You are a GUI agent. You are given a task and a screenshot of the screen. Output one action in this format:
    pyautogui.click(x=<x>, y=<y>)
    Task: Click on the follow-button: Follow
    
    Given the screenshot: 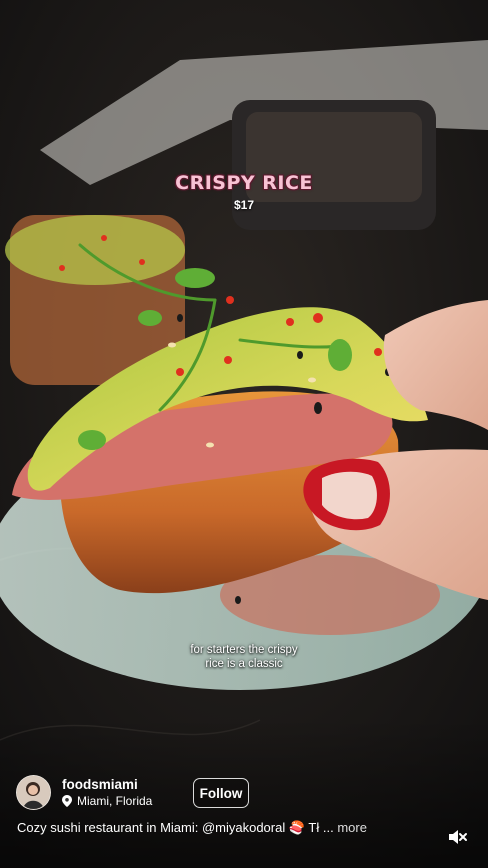 What is the action you would take?
    pyautogui.click(x=221, y=793)
    